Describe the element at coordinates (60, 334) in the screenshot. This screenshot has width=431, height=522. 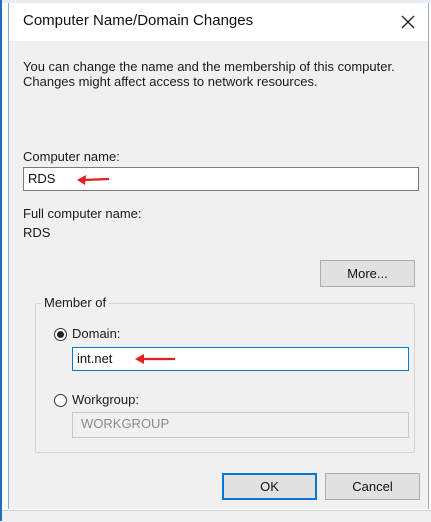
I see `domain-radio` at that location.